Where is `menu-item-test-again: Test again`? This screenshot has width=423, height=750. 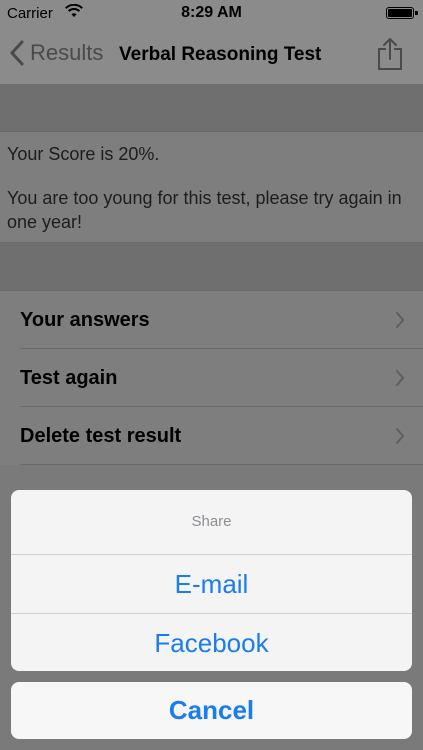 menu-item-test-again: Test again is located at coordinates (211, 378).